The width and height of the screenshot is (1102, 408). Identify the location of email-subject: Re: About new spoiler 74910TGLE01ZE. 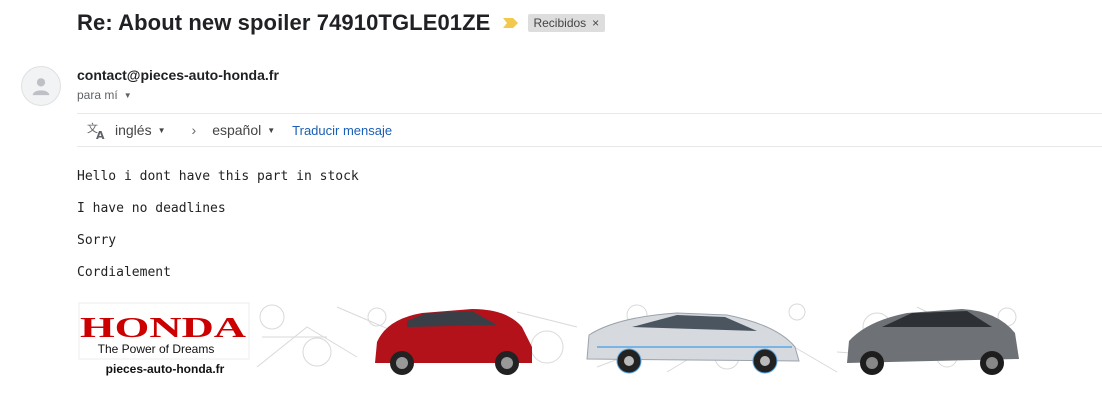
(284, 22).